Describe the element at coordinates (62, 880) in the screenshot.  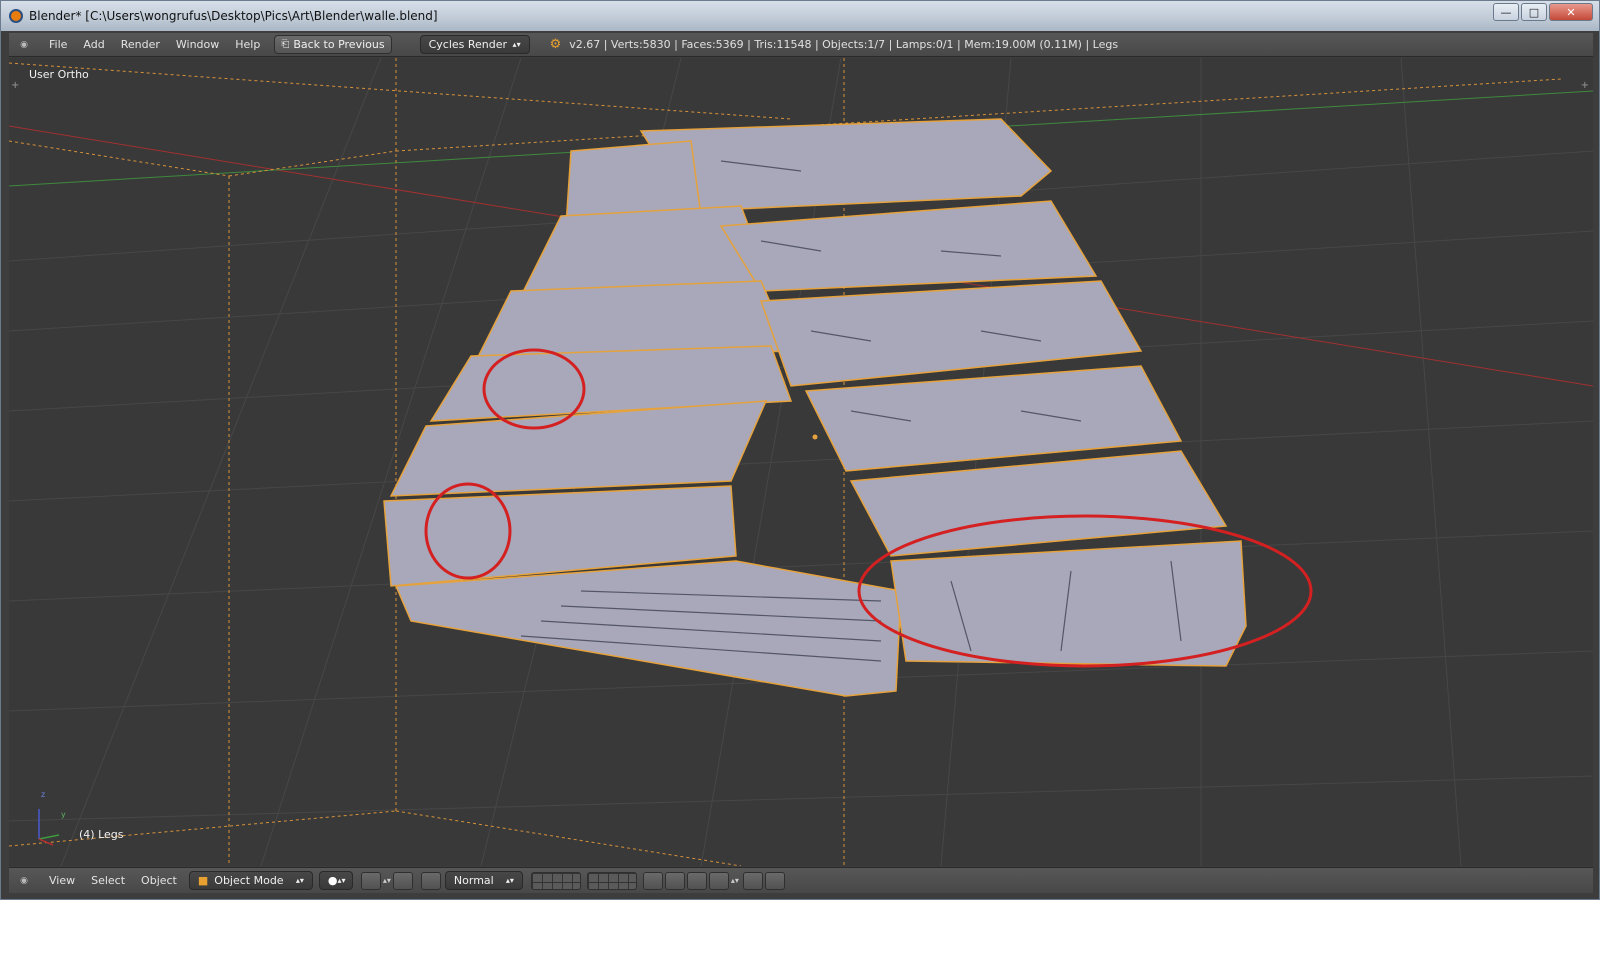
I see `menu-view: View` at that location.